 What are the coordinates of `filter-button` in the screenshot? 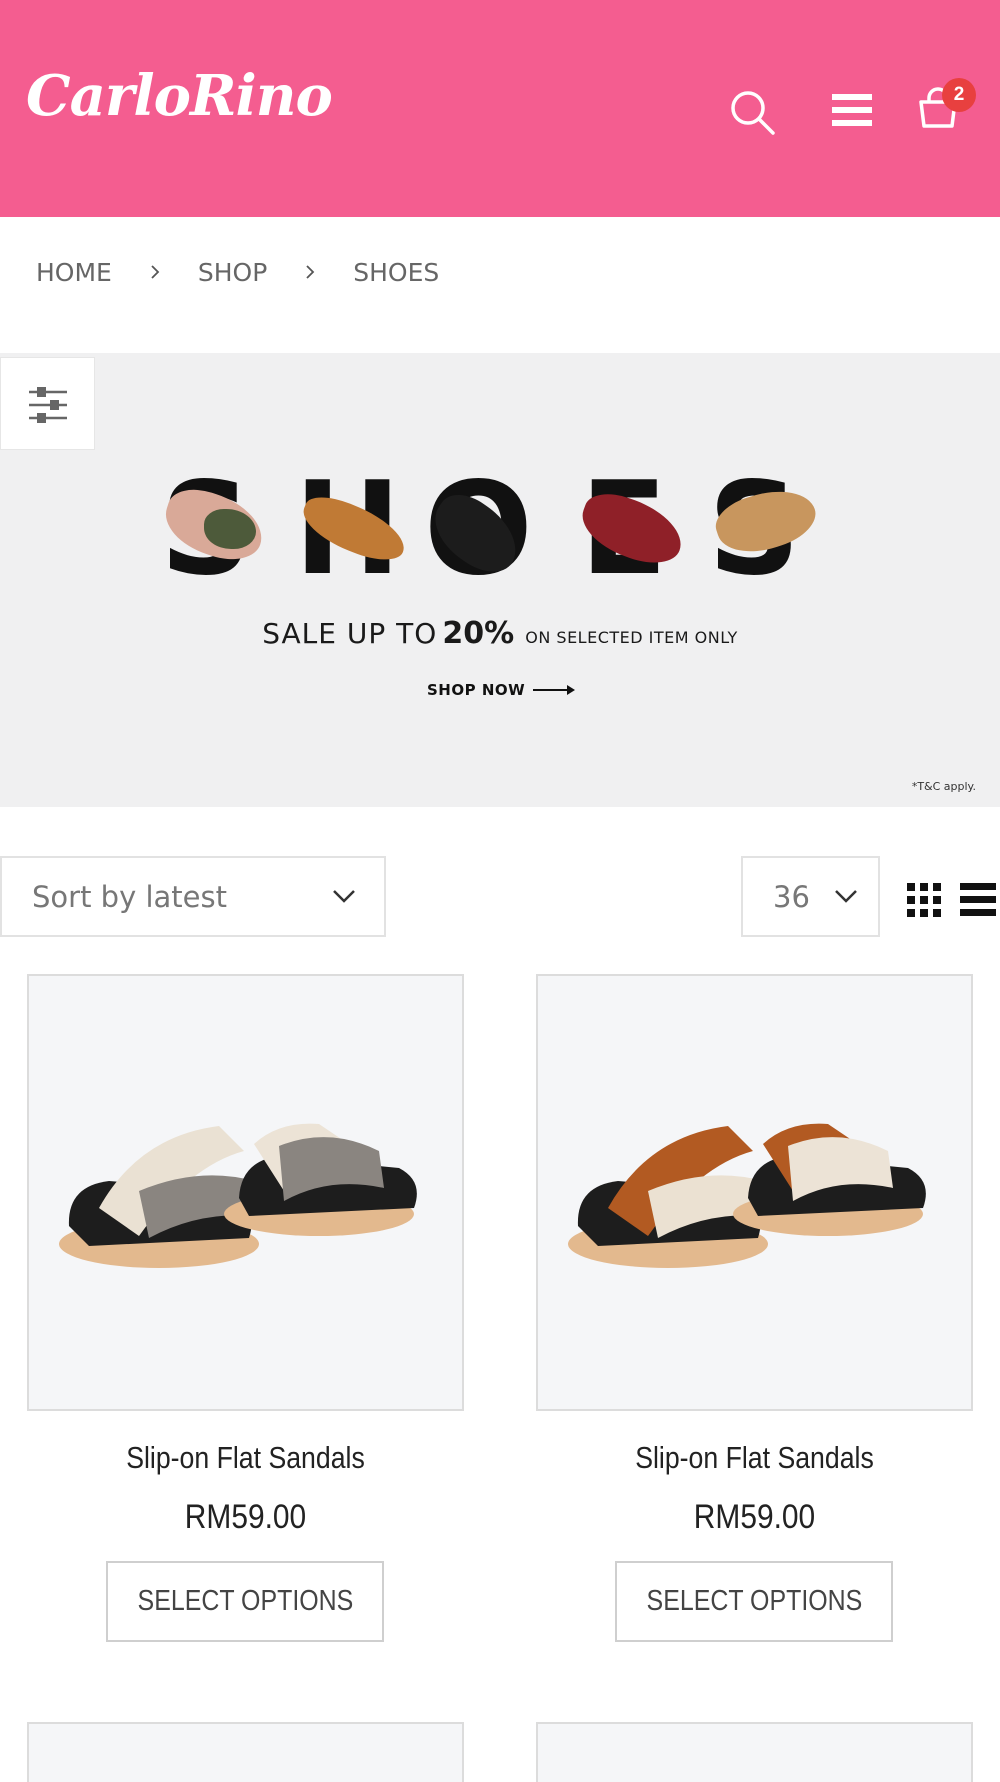 It's located at (47, 403).